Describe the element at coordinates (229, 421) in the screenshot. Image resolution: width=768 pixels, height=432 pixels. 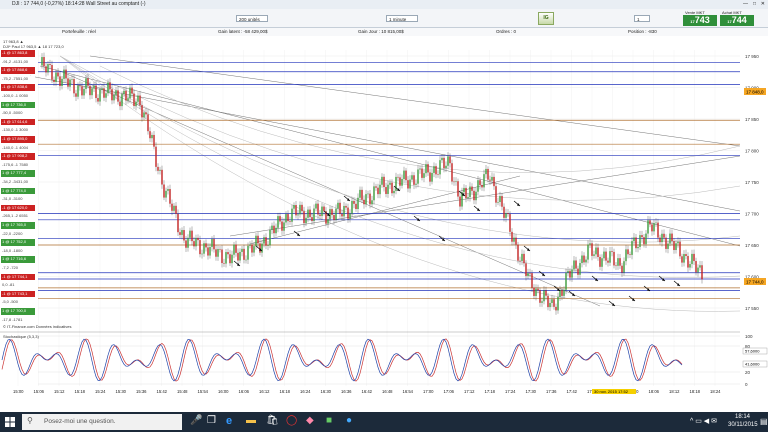
I see `edge-browser-icon: e` at that location.